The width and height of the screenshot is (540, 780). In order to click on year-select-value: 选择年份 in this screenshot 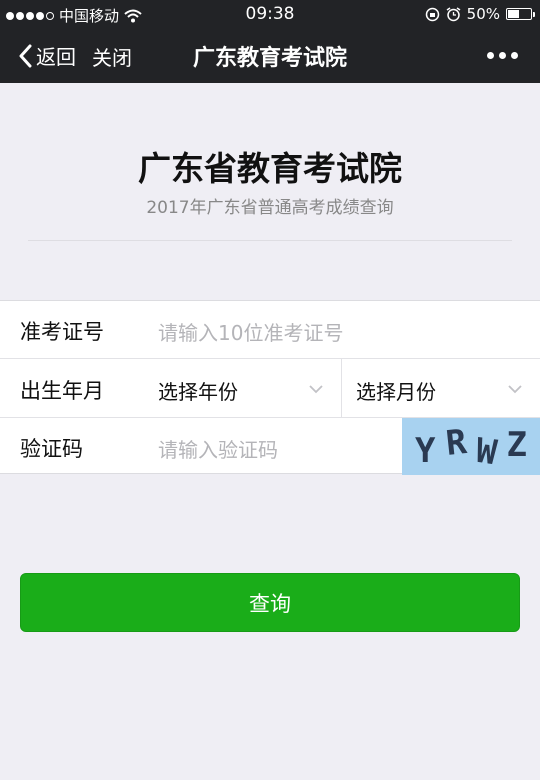, I will do `click(198, 392)`.